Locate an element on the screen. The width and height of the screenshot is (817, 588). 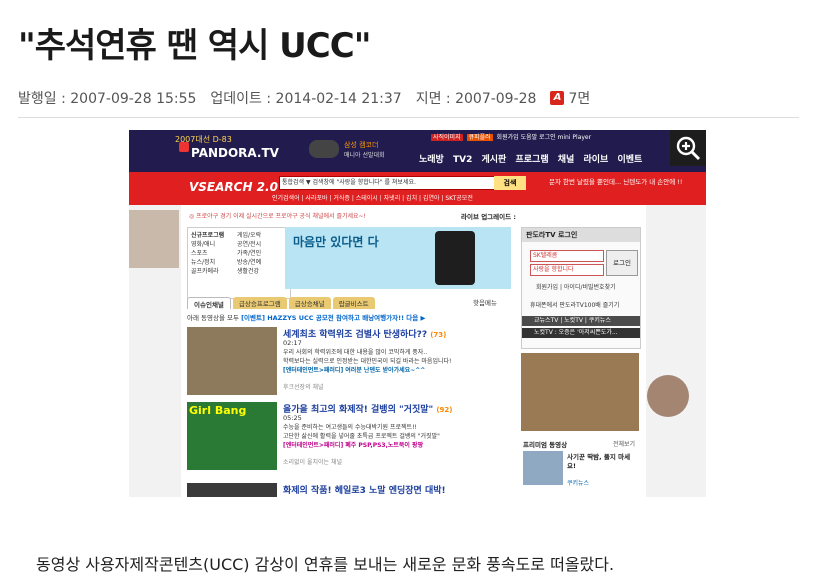
category-item: 영화/애니 is located at coordinates (203, 244).